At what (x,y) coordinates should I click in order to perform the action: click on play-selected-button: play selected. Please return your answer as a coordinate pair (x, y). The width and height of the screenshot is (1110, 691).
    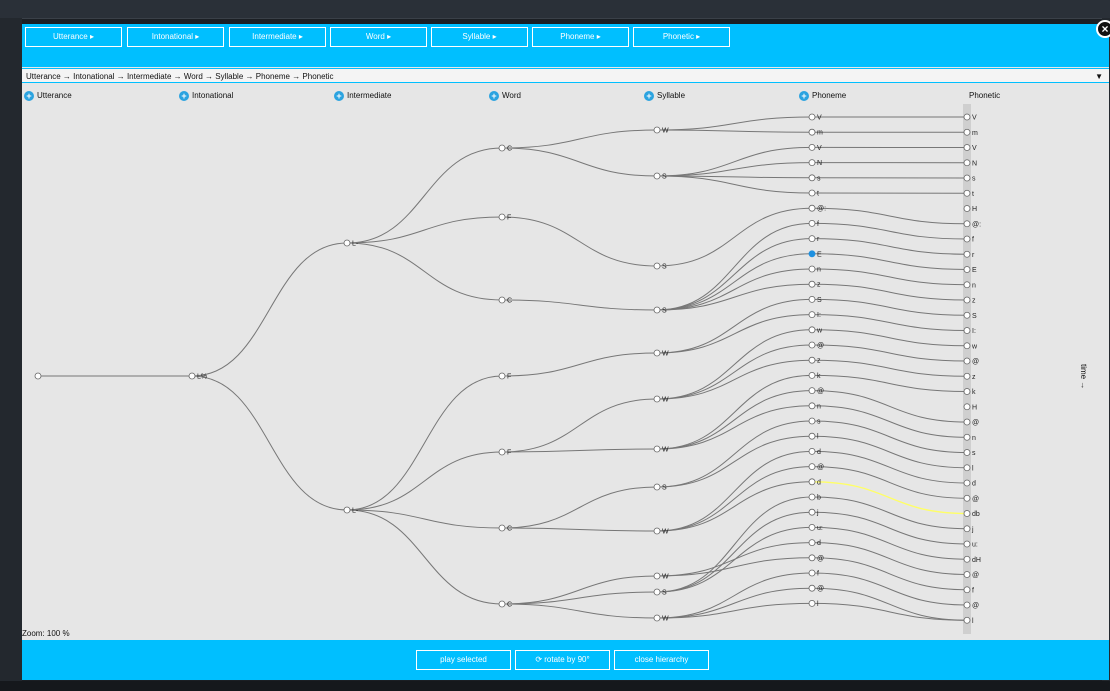
    Looking at the image, I should click on (463, 660).